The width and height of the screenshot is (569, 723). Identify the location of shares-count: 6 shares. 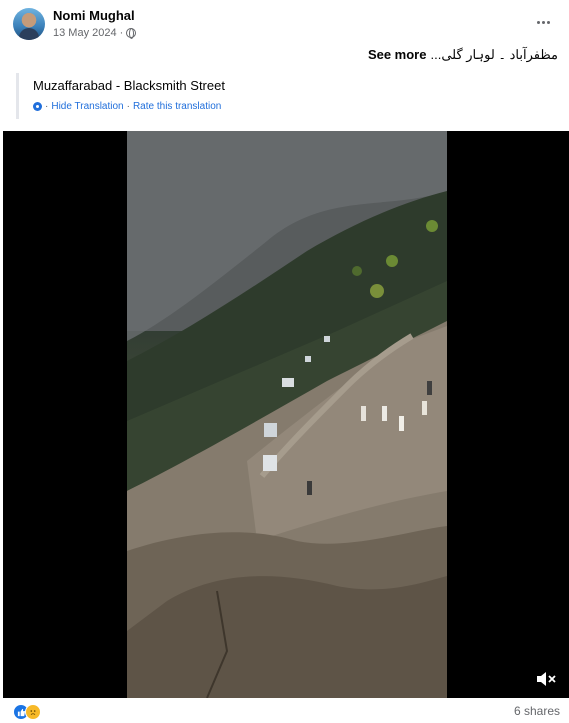
(537, 711).